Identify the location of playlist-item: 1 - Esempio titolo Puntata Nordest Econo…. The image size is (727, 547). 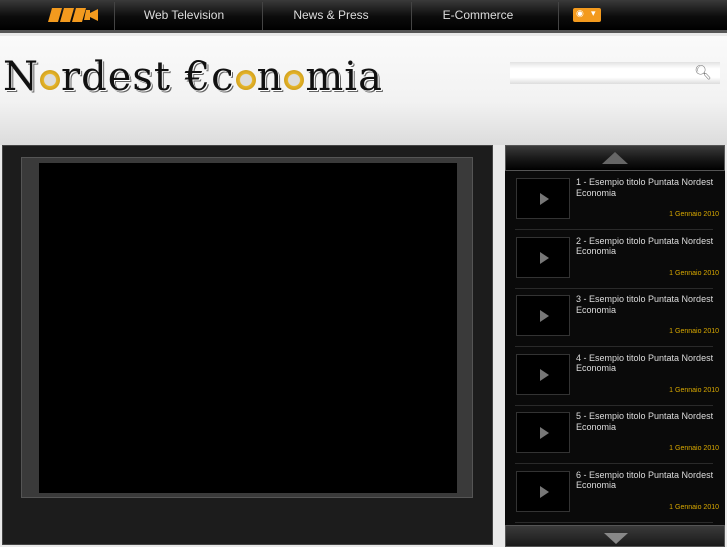
(617, 201).